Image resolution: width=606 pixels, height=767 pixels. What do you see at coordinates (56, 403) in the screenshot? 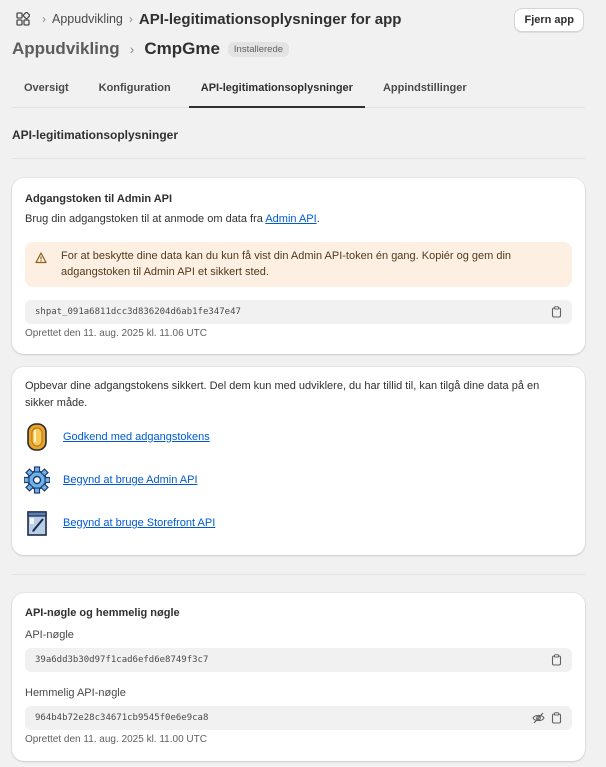
I see `security-text-line: sikker måde.` at bounding box center [56, 403].